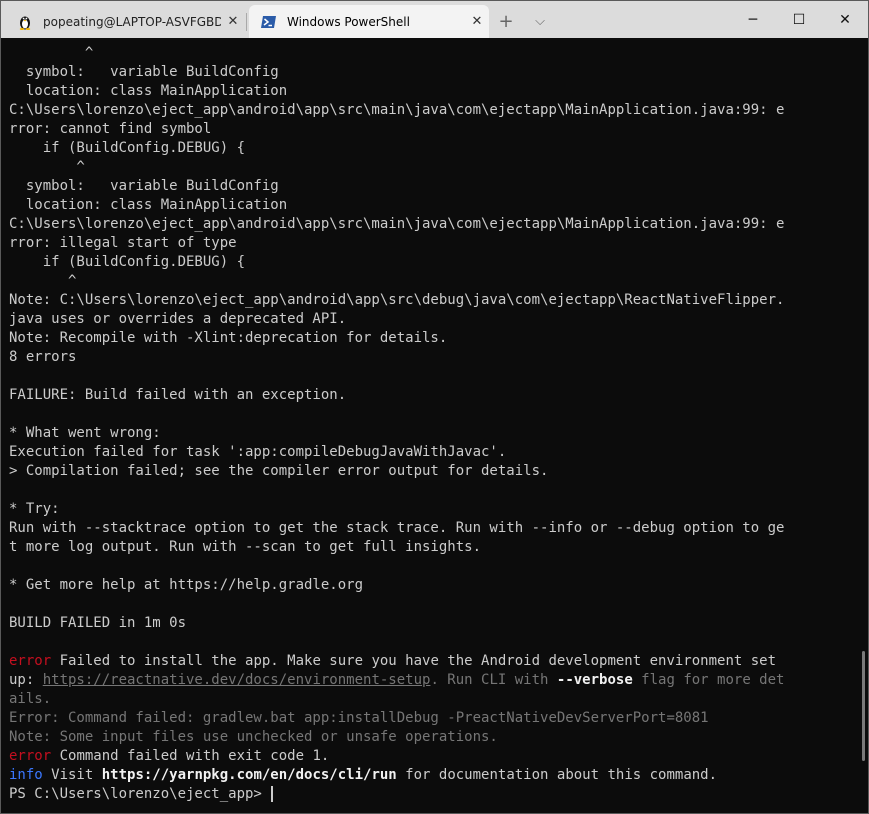  What do you see at coordinates (434, 623) in the screenshot?
I see `terminal-line: BUILD FAILED in 1m 0s` at bounding box center [434, 623].